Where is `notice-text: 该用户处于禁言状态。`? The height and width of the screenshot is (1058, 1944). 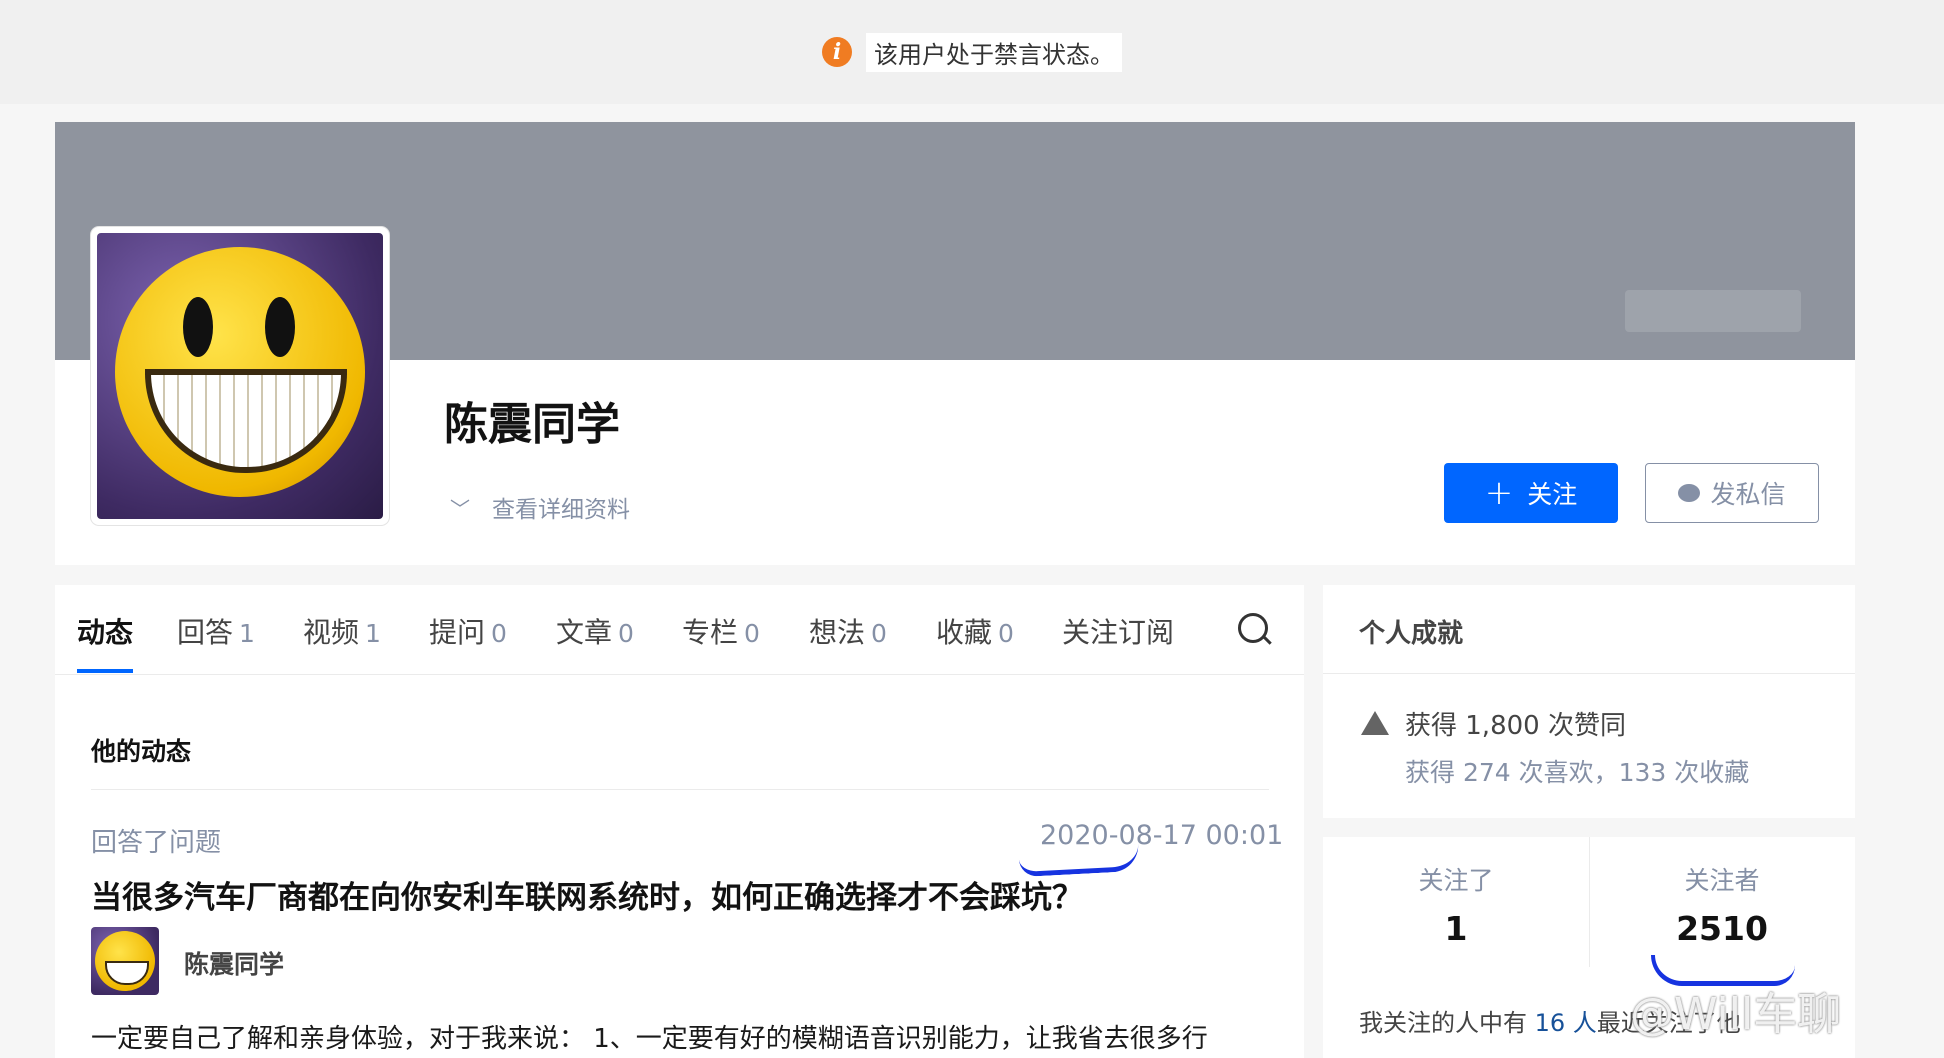 notice-text: 该用户处于禁言状态。 is located at coordinates (994, 52).